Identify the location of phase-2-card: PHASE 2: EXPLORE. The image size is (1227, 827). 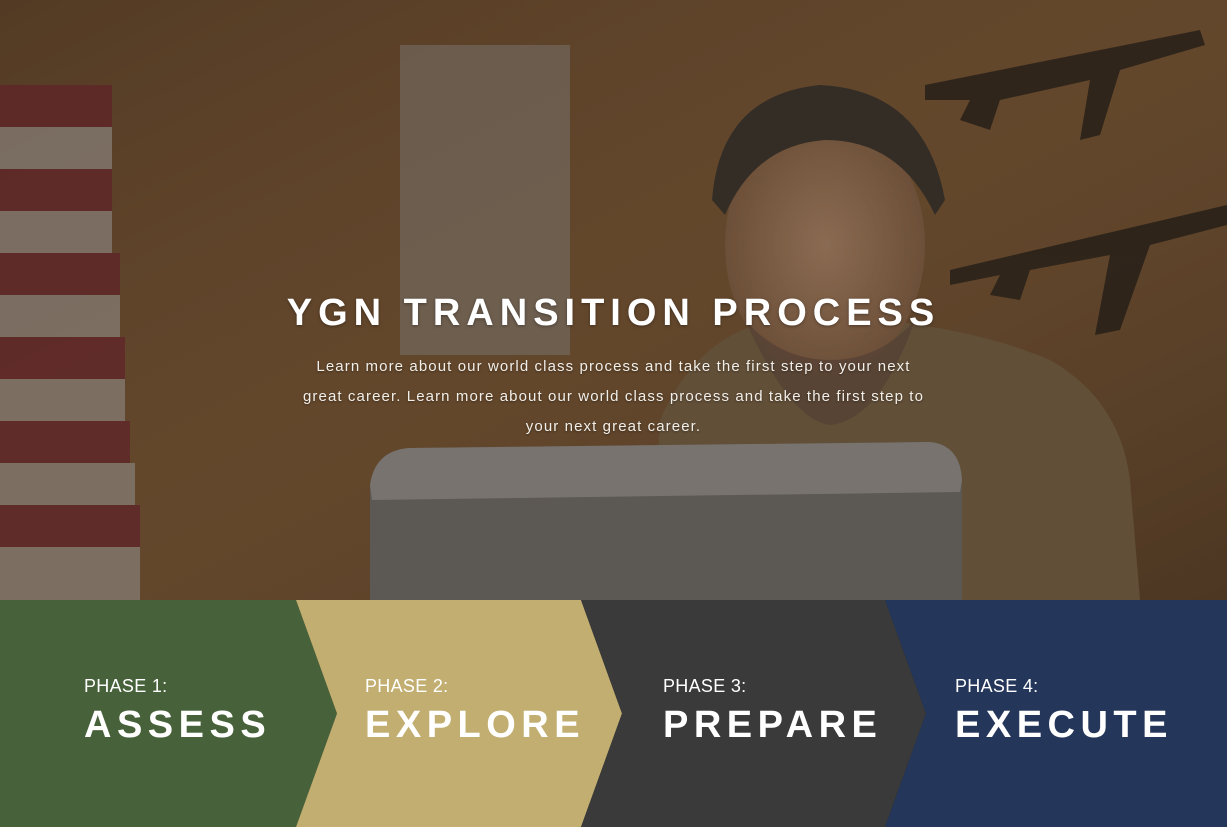
(490, 713).